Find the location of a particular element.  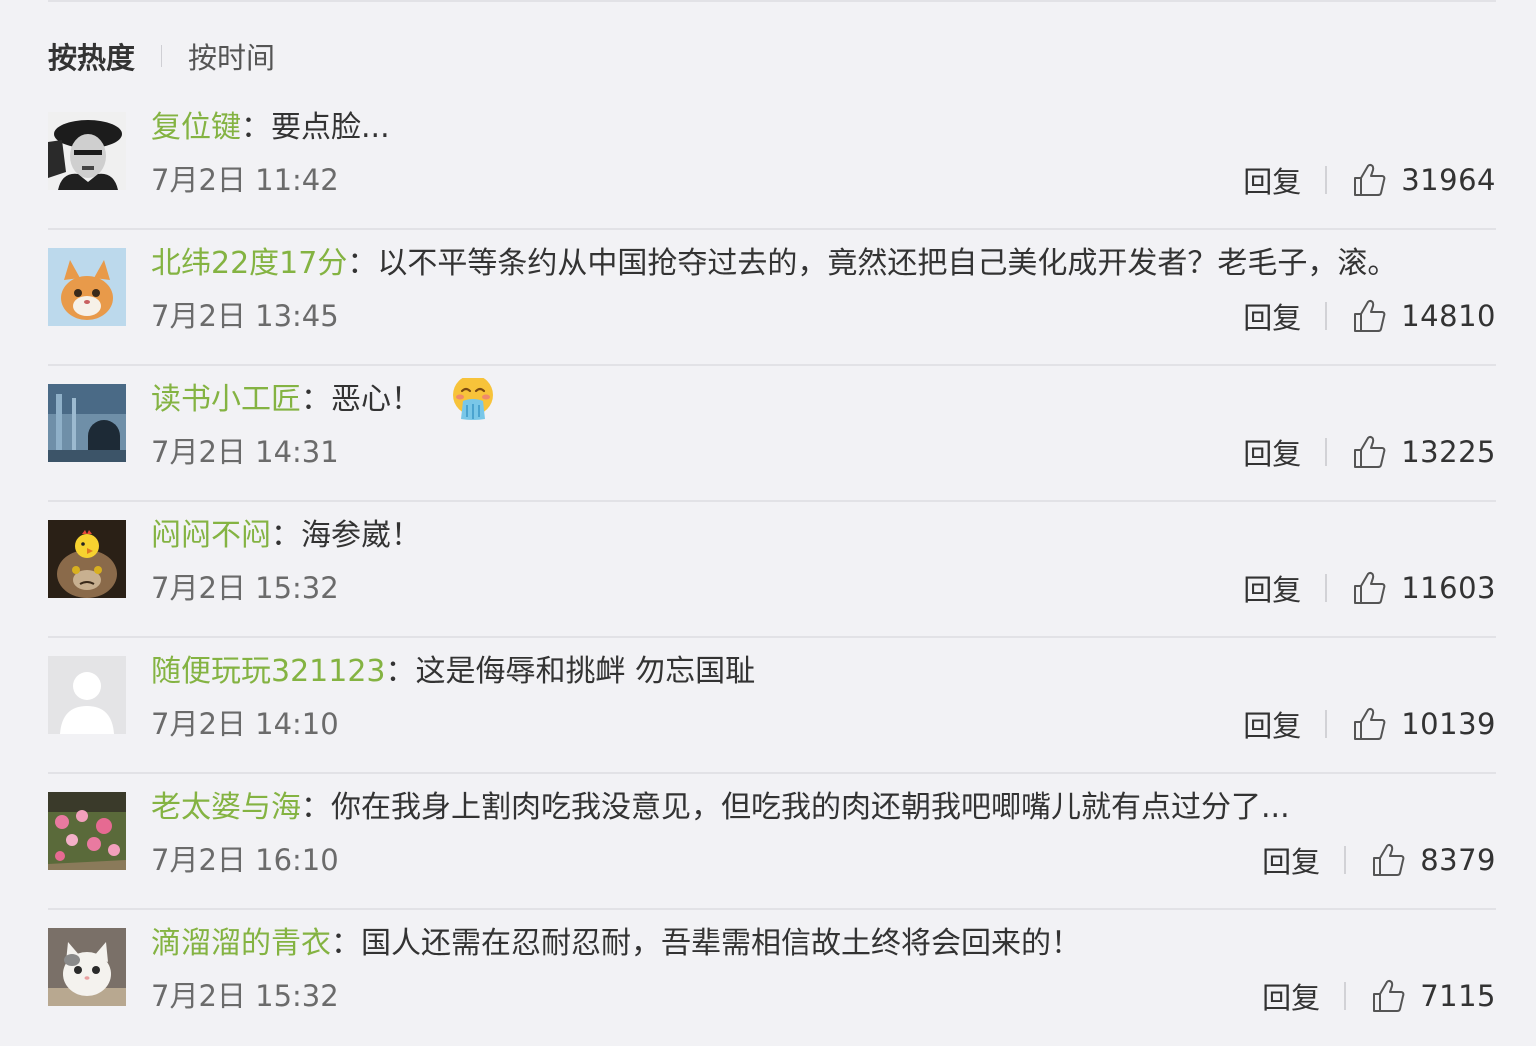

like-button: 13225 is located at coordinates (1423, 452).